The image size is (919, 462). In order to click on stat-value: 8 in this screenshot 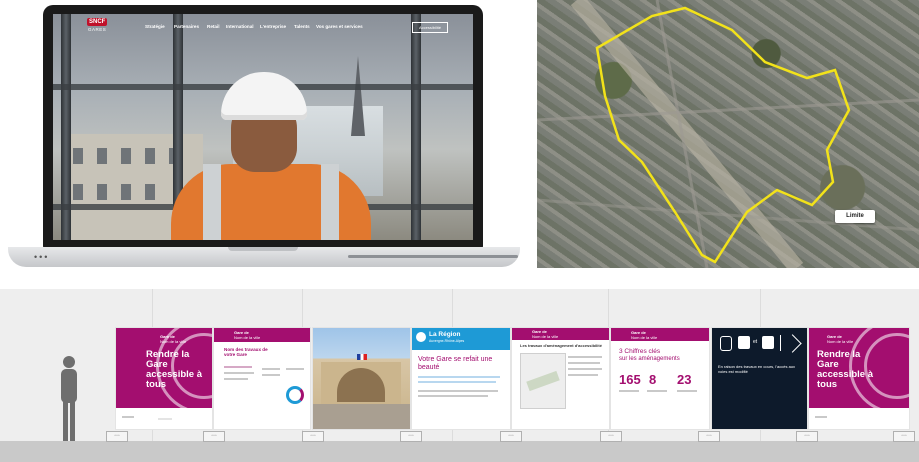, I will do `click(653, 379)`.